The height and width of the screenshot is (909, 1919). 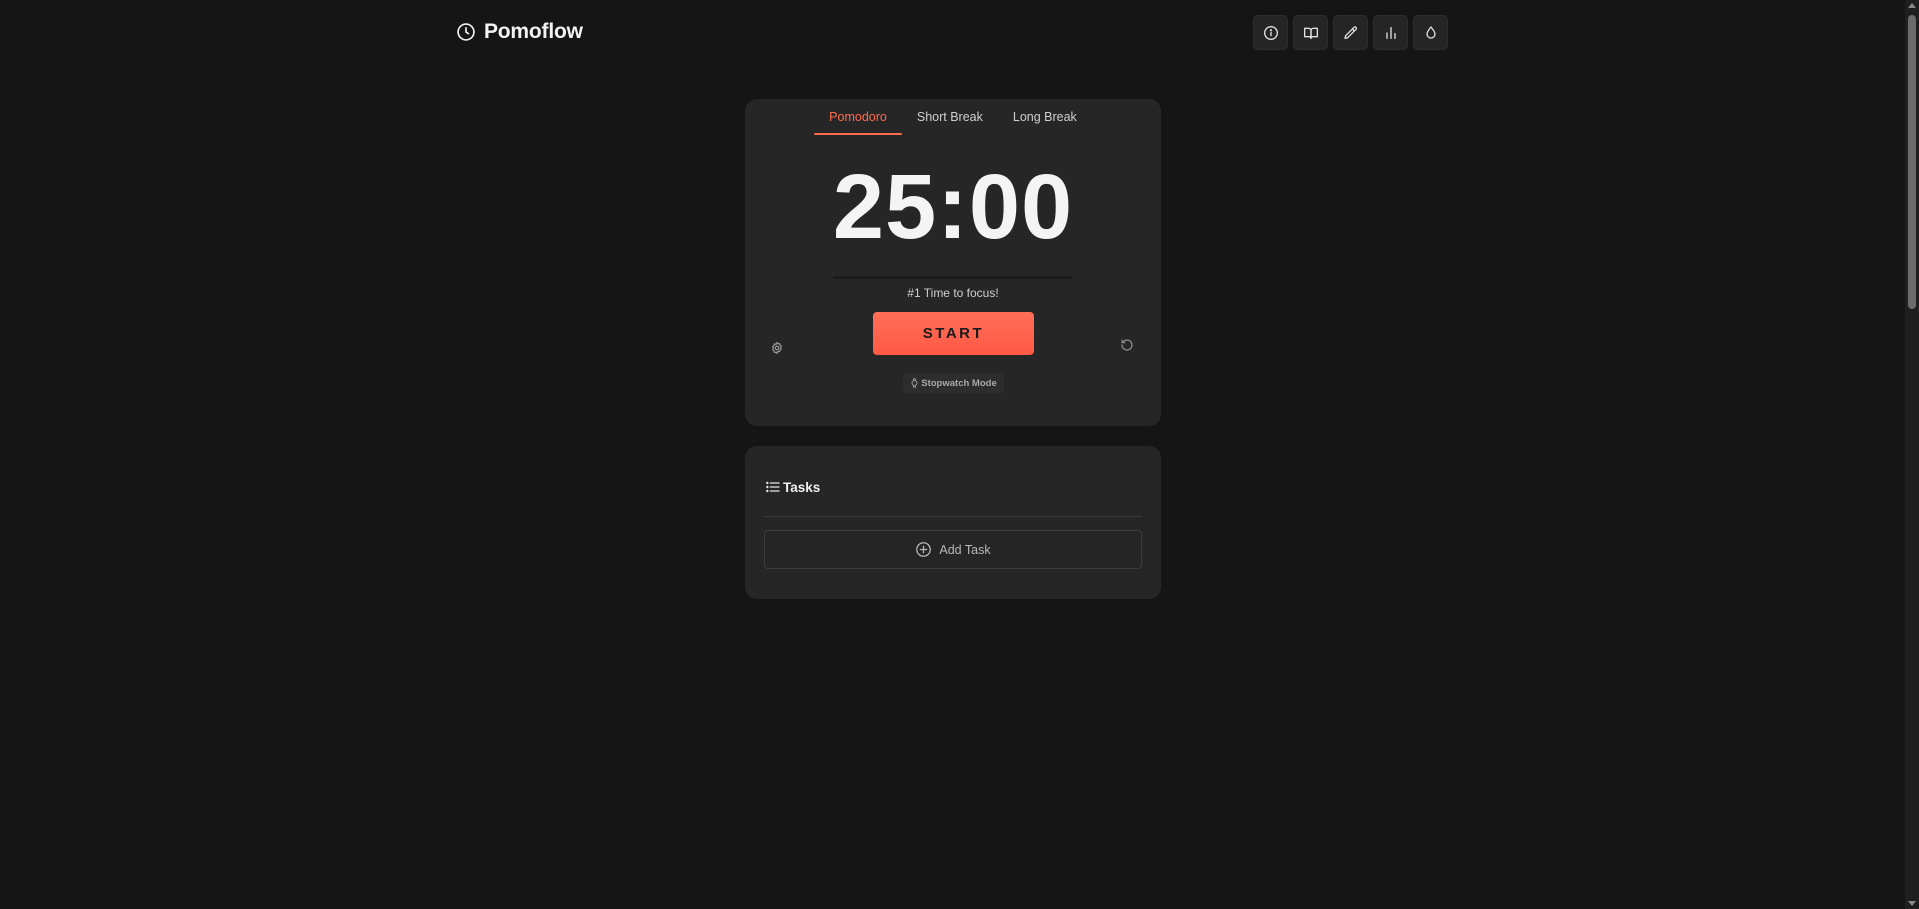 I want to click on page-scrollbar, so click(x=1912, y=454).